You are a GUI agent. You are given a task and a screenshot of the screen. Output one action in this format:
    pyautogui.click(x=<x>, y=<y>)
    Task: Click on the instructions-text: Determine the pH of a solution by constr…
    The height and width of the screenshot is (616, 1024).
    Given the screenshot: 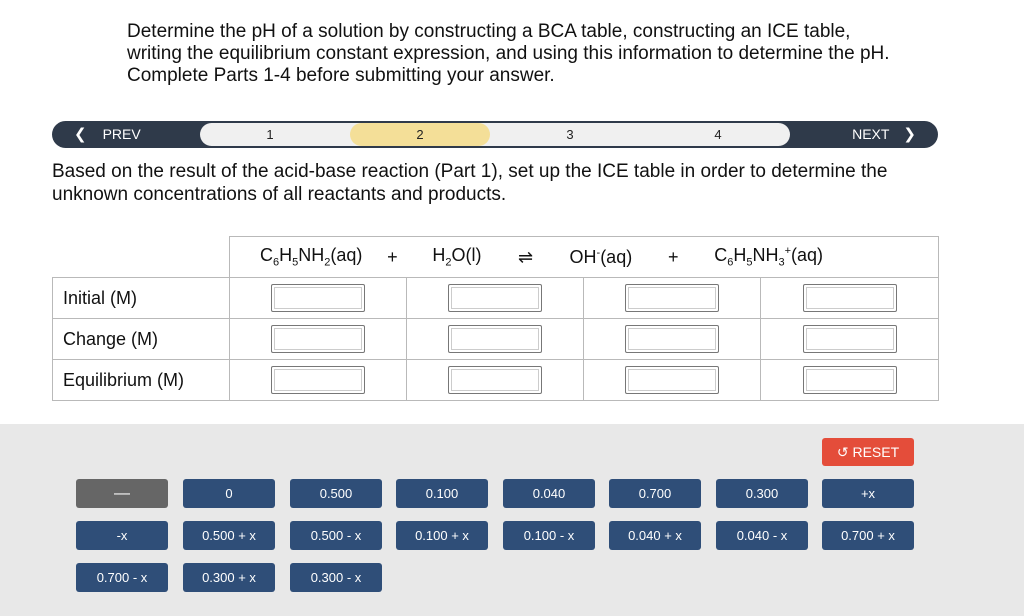 What is the action you would take?
    pyautogui.click(x=508, y=53)
    